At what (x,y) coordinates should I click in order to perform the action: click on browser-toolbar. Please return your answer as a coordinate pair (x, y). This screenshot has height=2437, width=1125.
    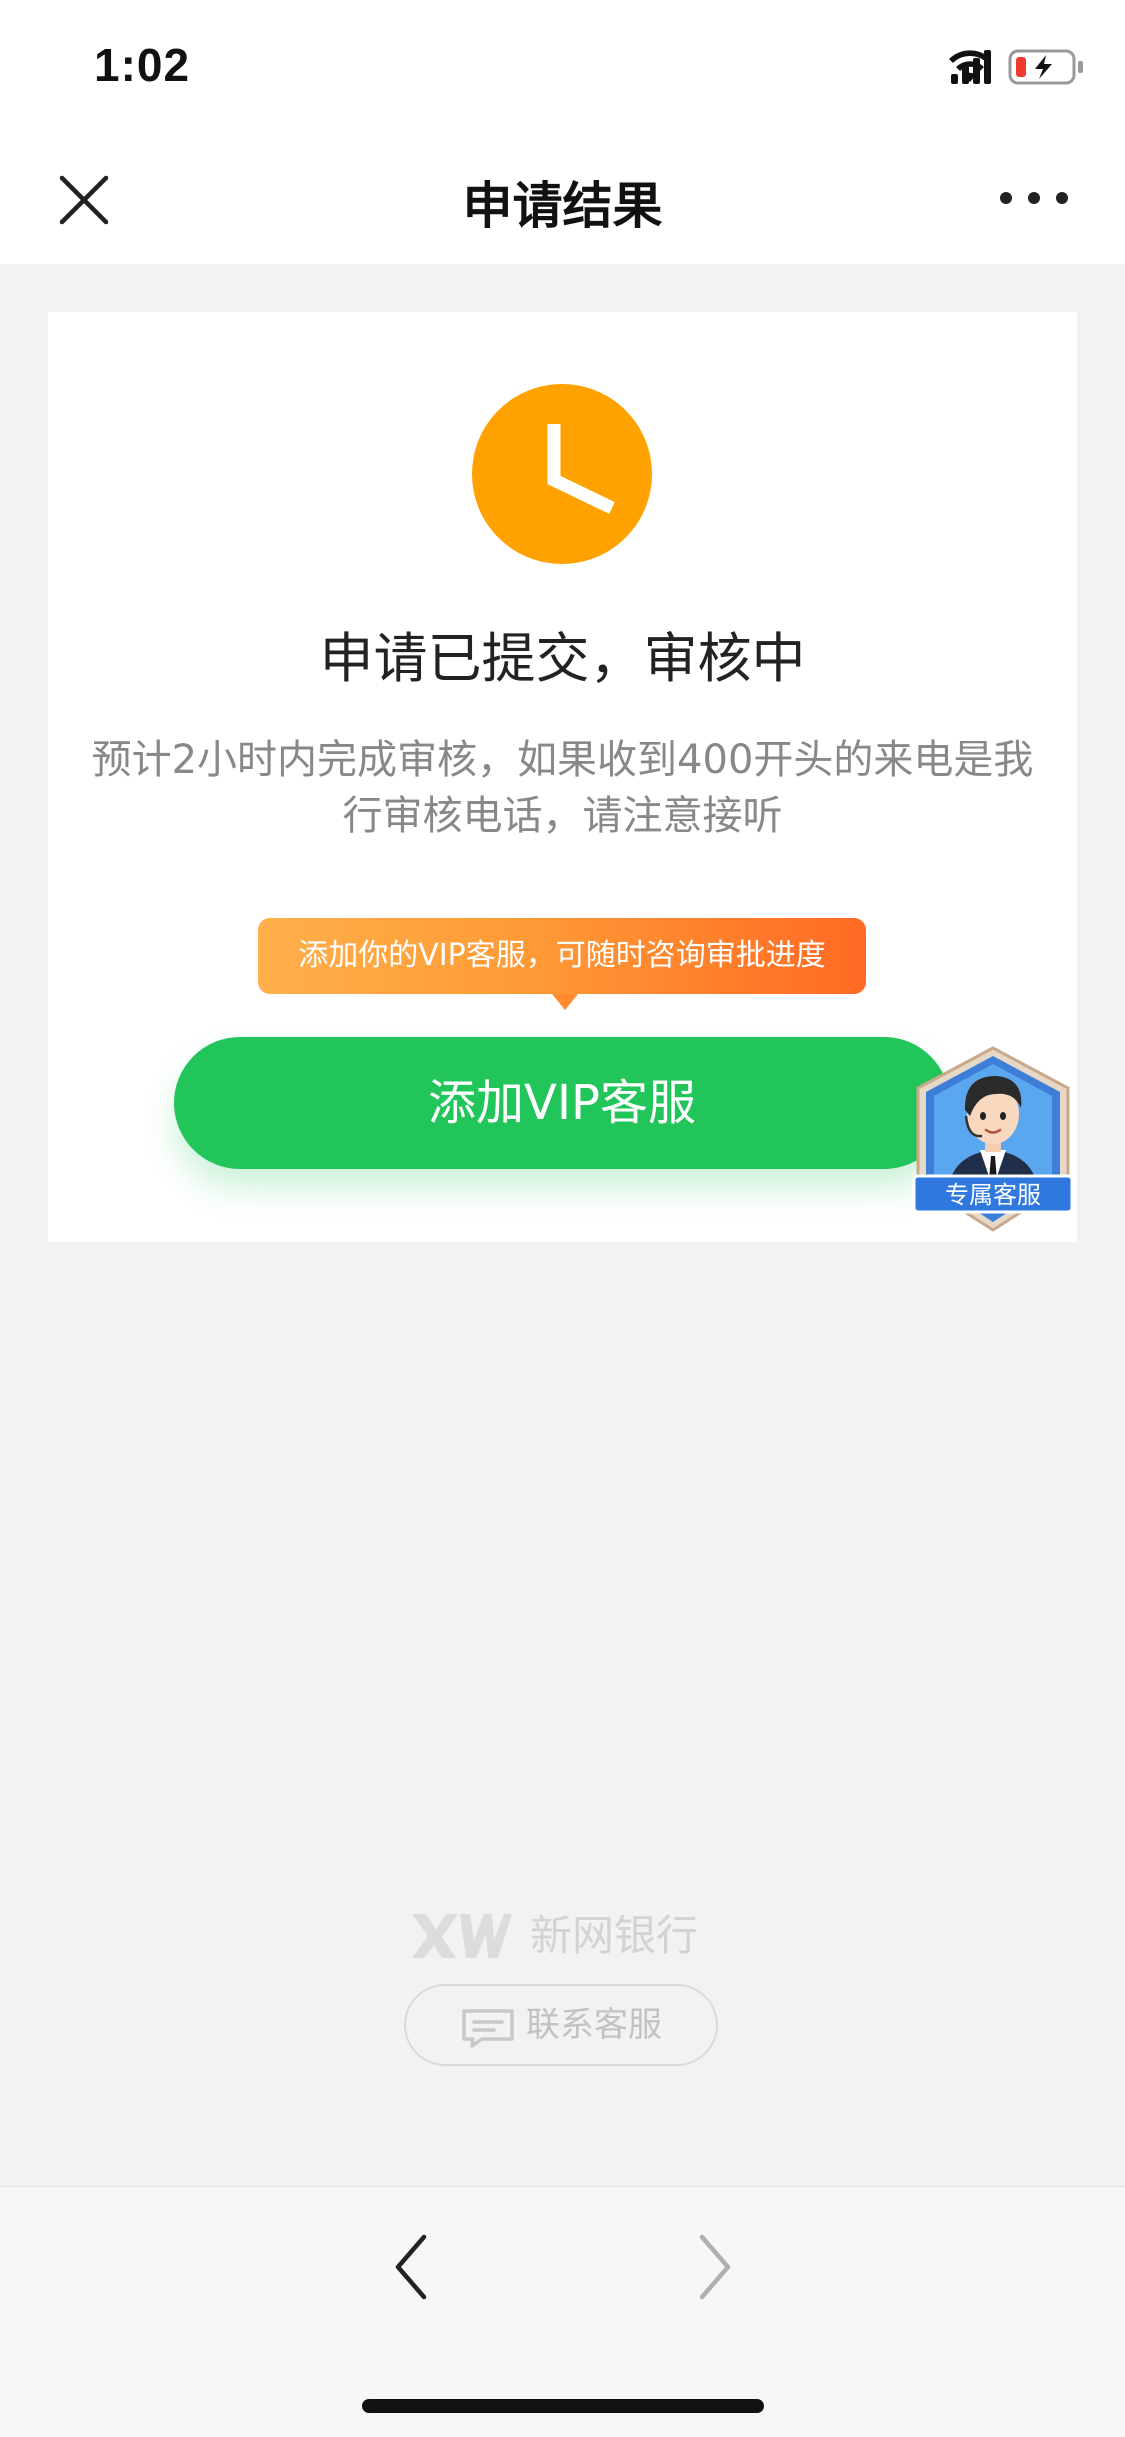
    Looking at the image, I should click on (562, 2311).